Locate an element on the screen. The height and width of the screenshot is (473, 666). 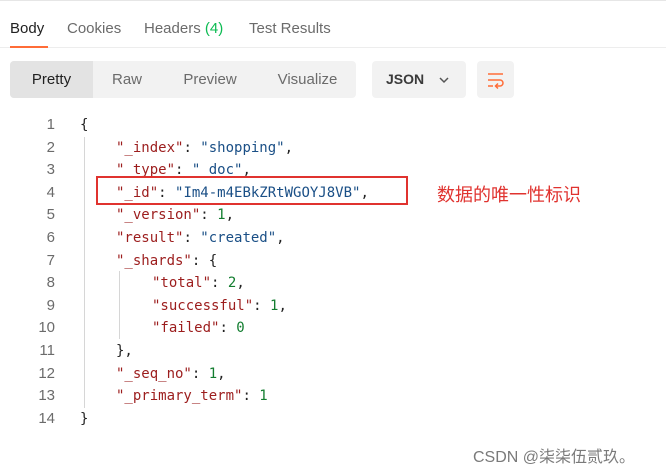
chevron-down-icon is located at coordinates (444, 80).